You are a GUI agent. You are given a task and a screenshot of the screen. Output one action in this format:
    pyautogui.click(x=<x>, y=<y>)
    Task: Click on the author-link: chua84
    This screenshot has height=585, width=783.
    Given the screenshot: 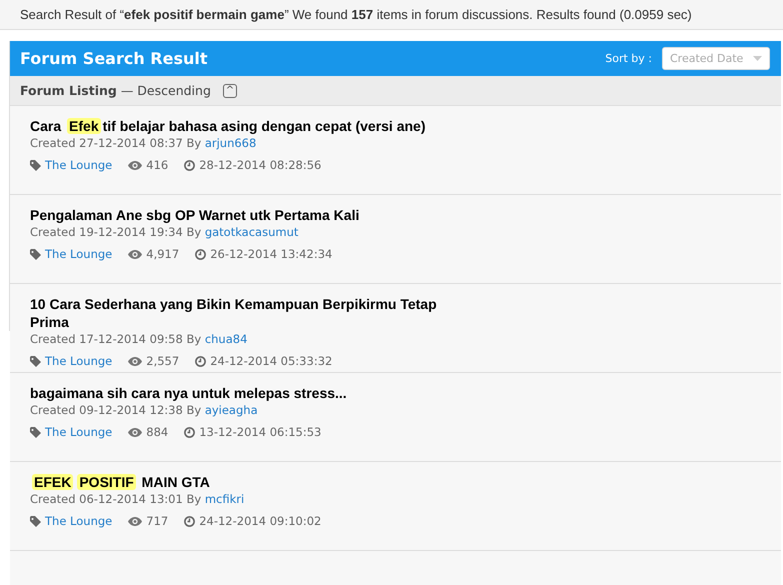 What is the action you would take?
    pyautogui.click(x=226, y=339)
    